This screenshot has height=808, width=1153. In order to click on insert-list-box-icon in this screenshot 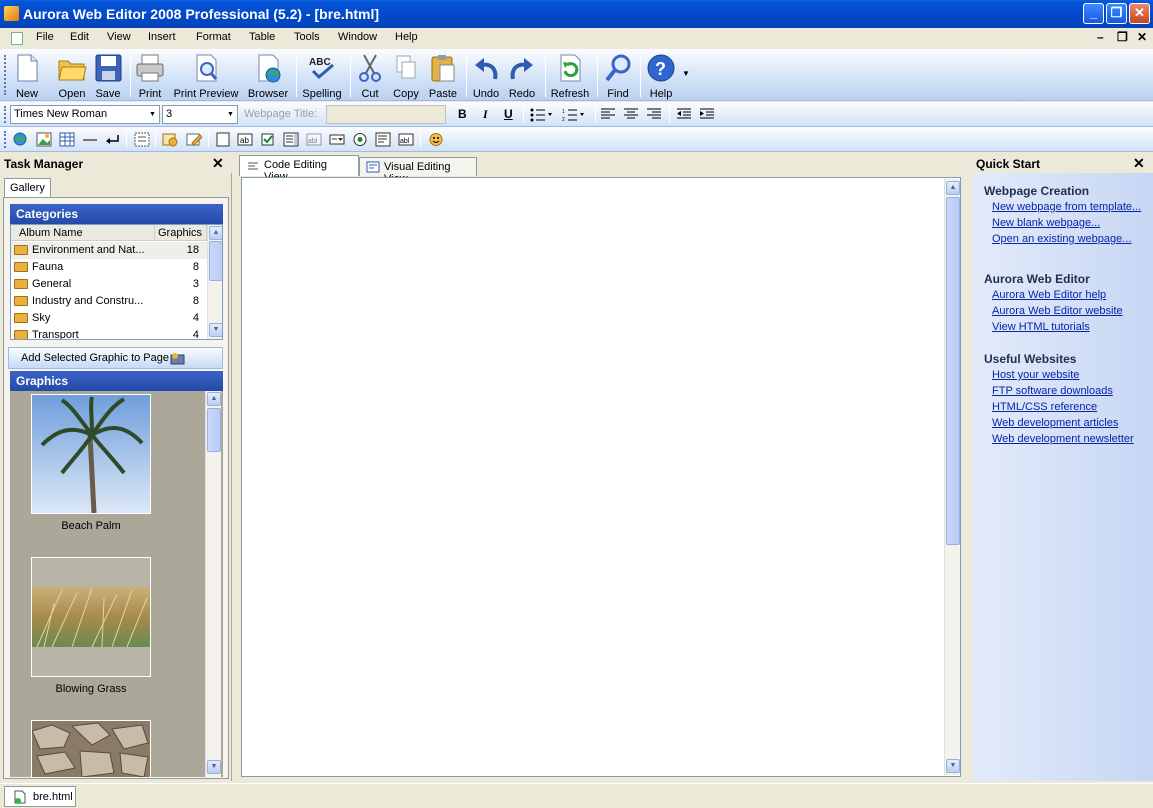, I will do `click(291, 139)`.